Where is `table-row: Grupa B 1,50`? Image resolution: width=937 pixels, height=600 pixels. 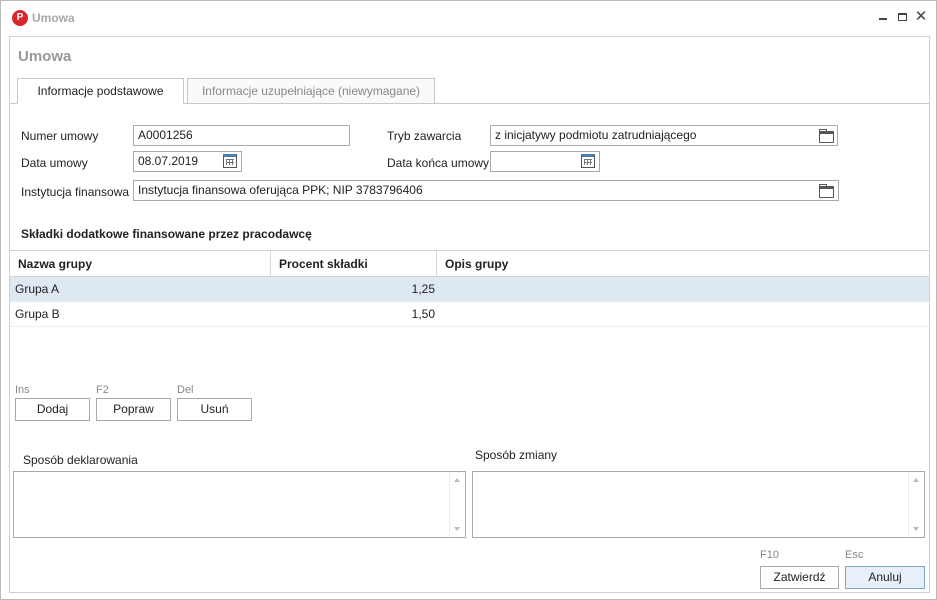 table-row: Grupa B 1,50 is located at coordinates (469, 314).